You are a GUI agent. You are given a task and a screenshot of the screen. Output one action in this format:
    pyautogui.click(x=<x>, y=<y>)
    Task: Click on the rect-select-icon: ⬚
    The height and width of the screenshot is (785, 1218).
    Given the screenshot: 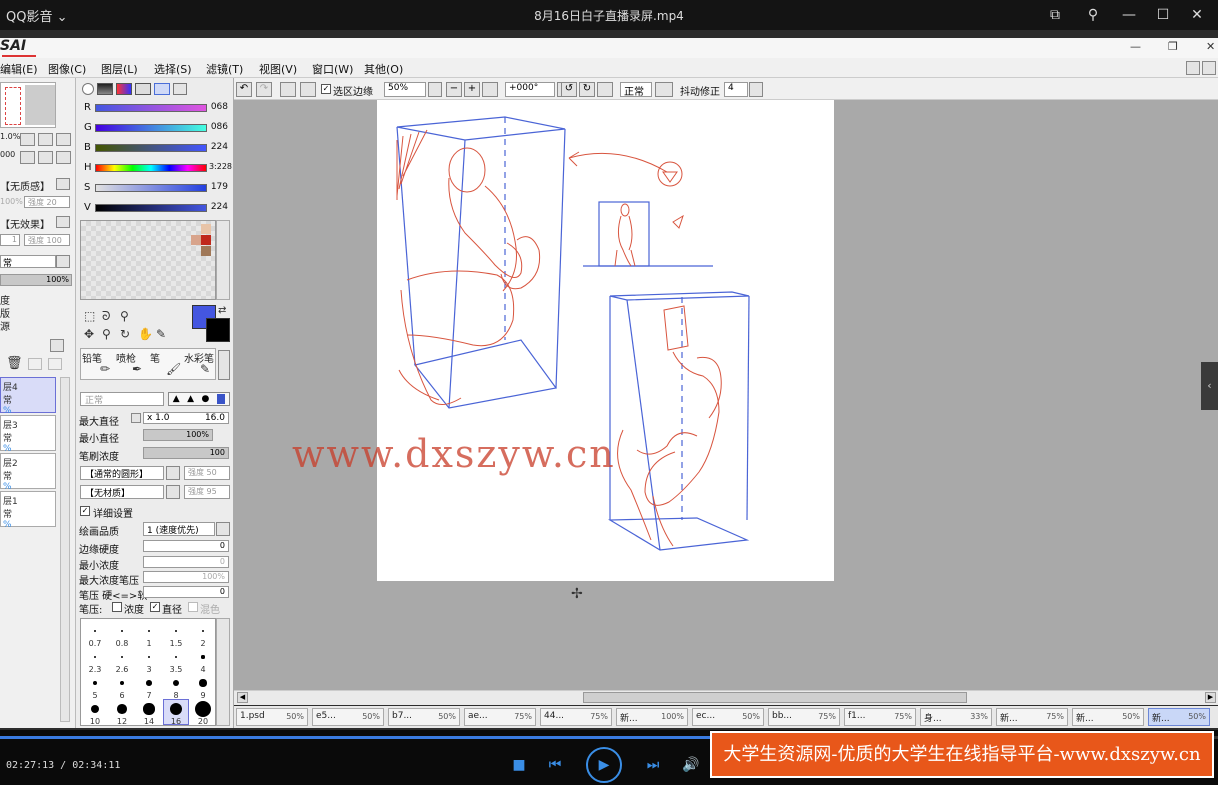 What is the action you would take?
    pyautogui.click(x=89, y=316)
    